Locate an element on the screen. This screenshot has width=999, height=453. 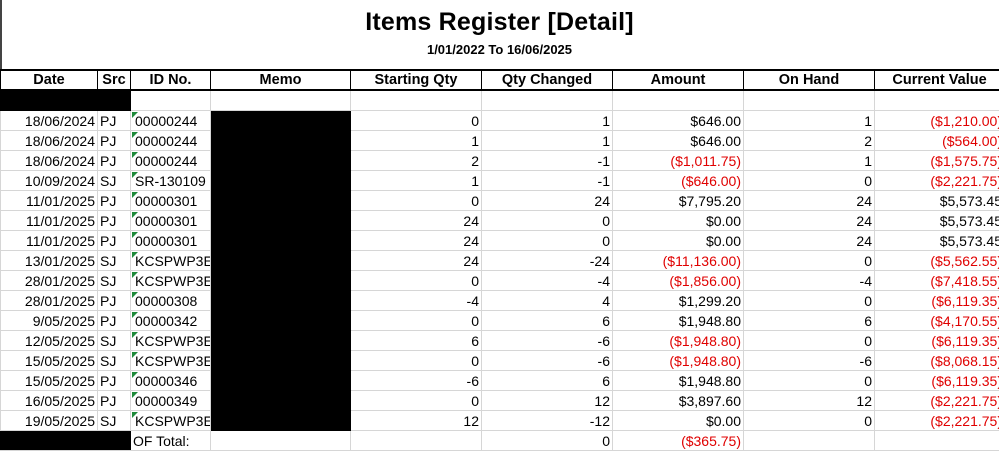
starting-qty-cell: -4 is located at coordinates (416, 300).